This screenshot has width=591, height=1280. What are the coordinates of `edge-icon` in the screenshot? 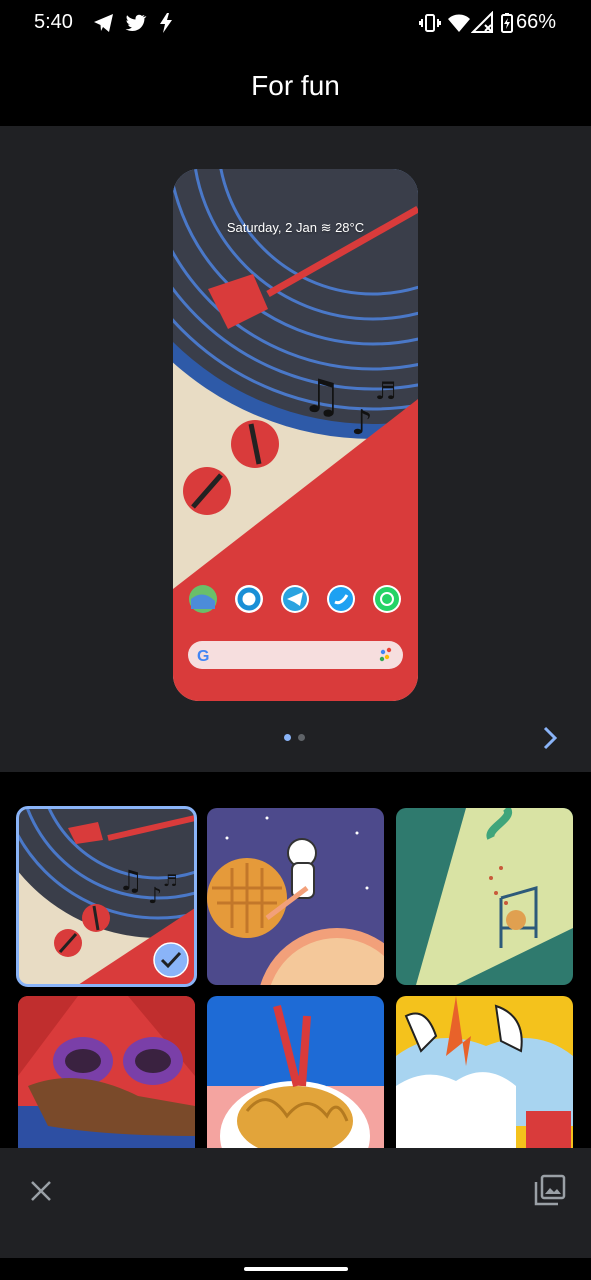 It's located at (249, 599).